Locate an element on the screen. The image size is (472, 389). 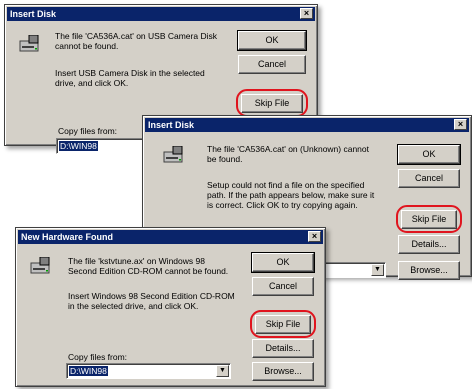
path-input: ▼ is located at coordinates (354, 270).